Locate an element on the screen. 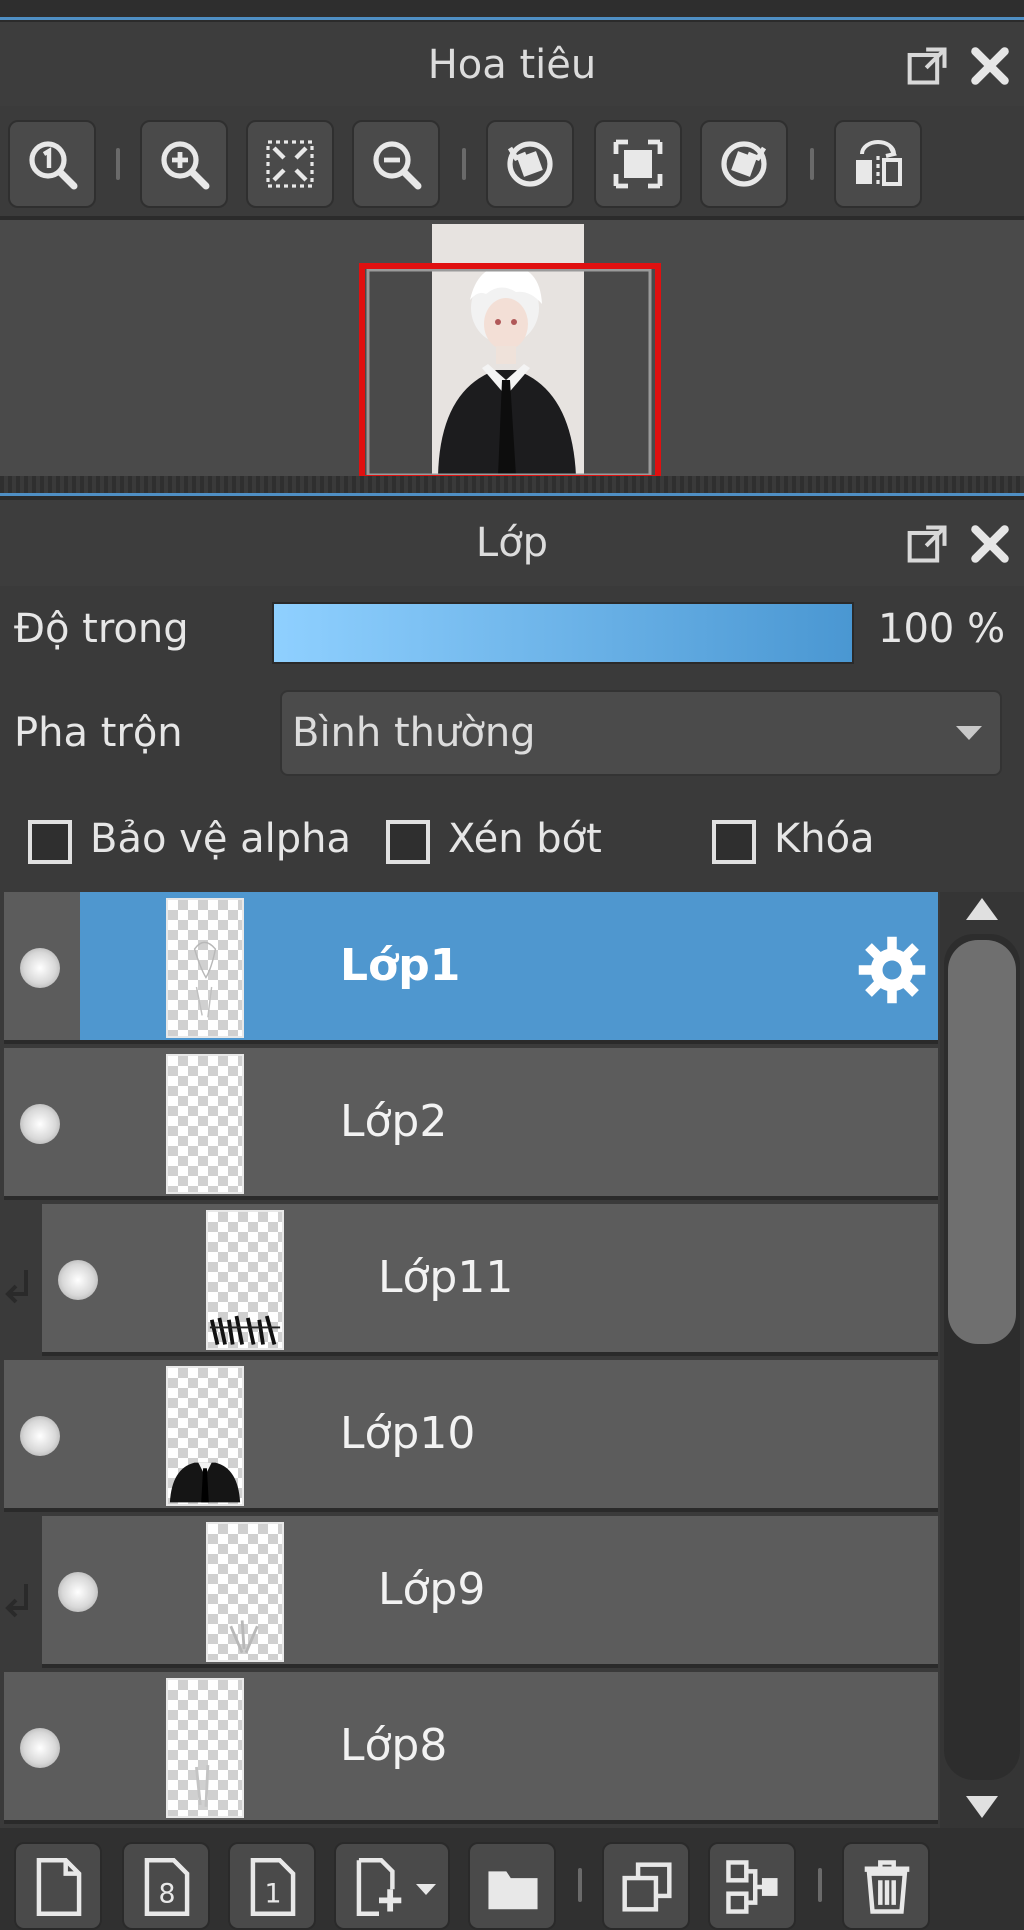  new-layer-icon is located at coordinates (59, 1887).